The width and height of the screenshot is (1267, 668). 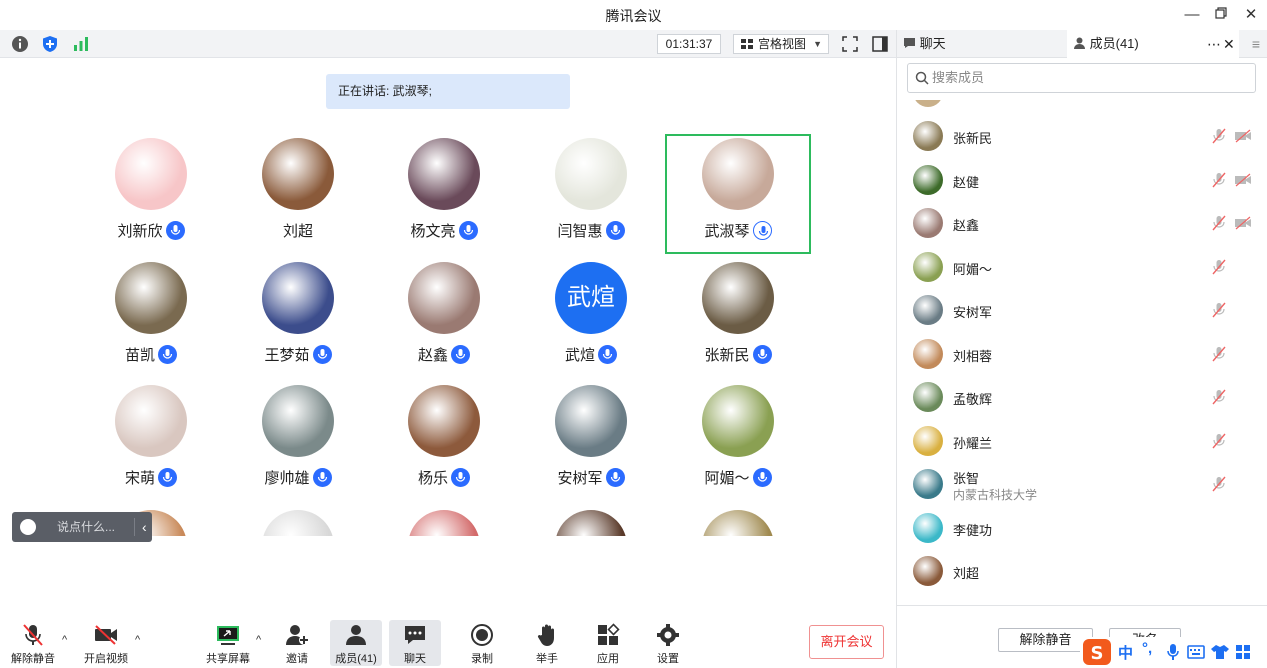 What do you see at coordinates (28, 527) in the screenshot?
I see `emoji-icon` at bounding box center [28, 527].